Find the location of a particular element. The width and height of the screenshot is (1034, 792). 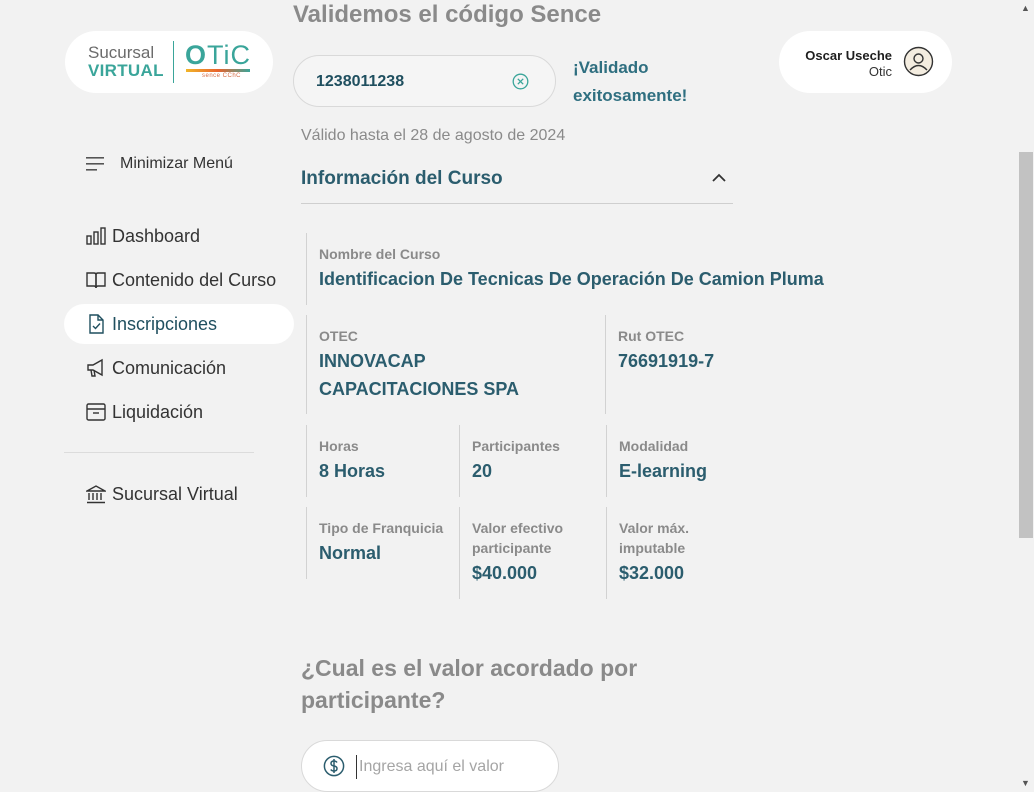

archive-icon is located at coordinates (96, 412).